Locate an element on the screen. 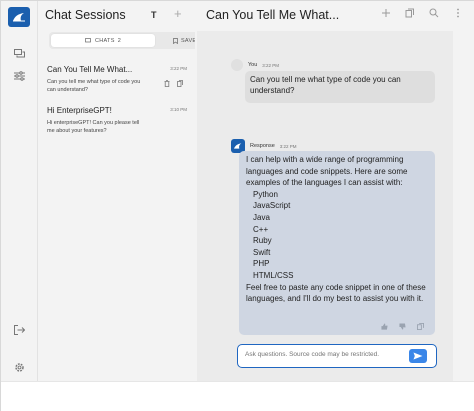  logout-icon is located at coordinates (19, 330).